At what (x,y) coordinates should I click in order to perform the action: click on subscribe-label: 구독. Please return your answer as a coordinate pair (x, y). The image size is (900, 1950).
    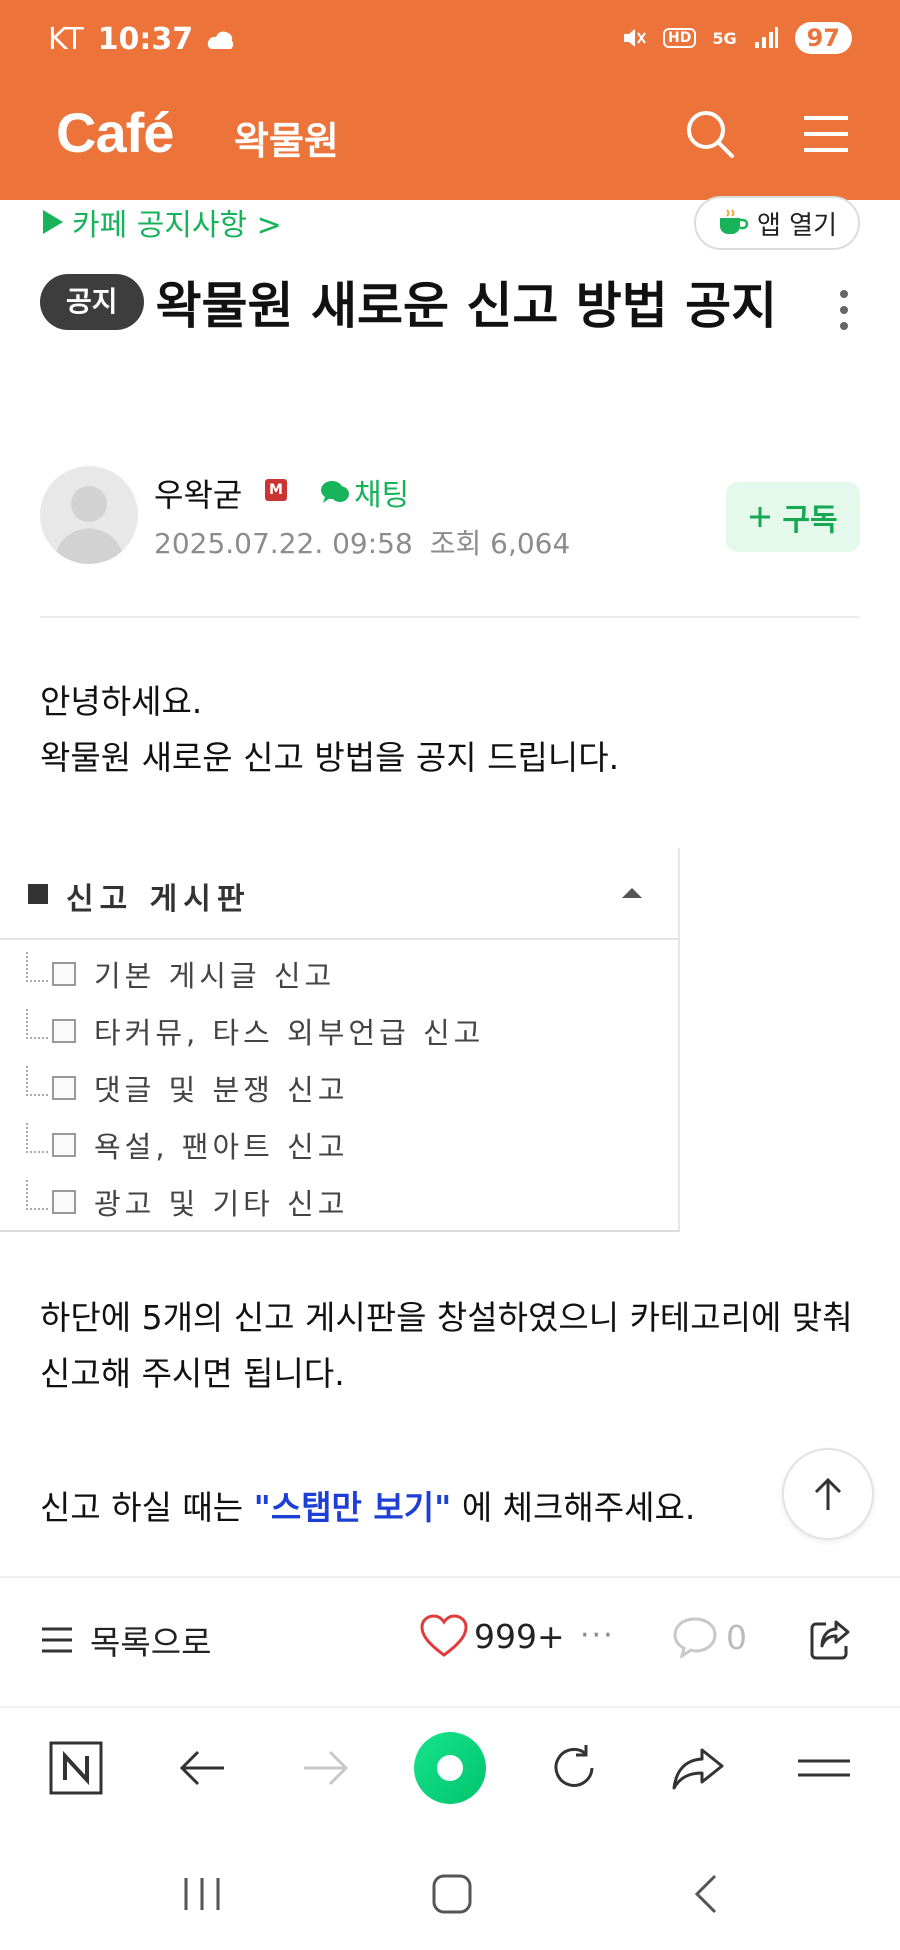
    Looking at the image, I should click on (810, 520).